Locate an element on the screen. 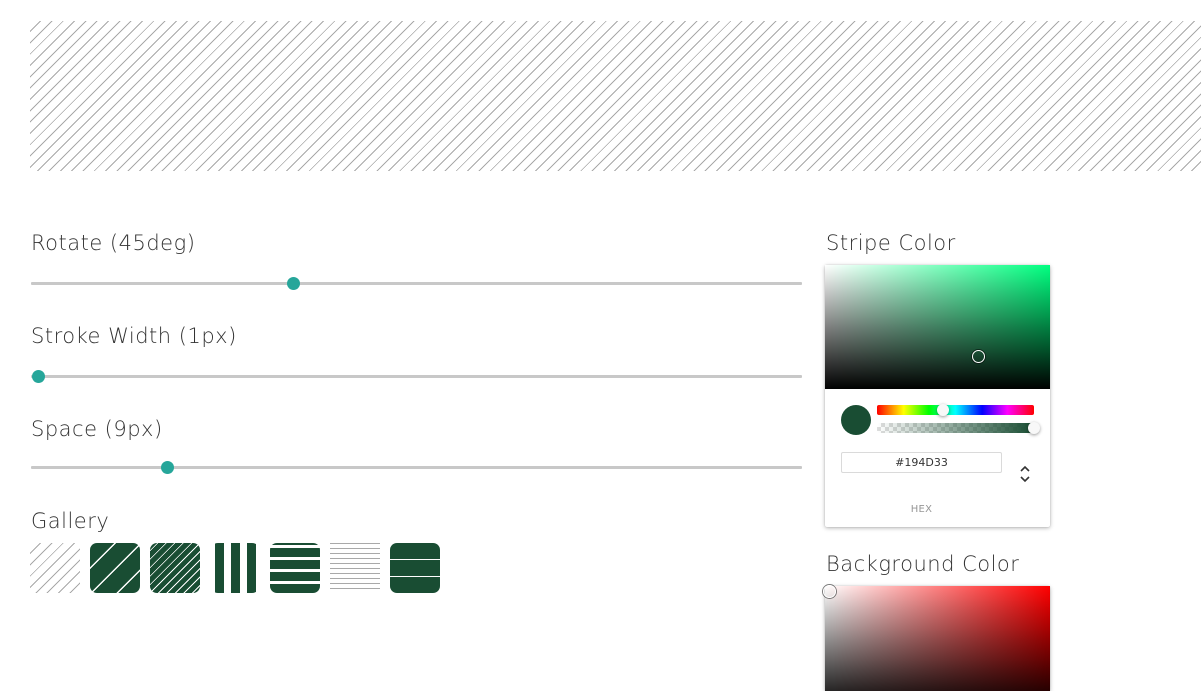  background-saturation-area is located at coordinates (936, 638).